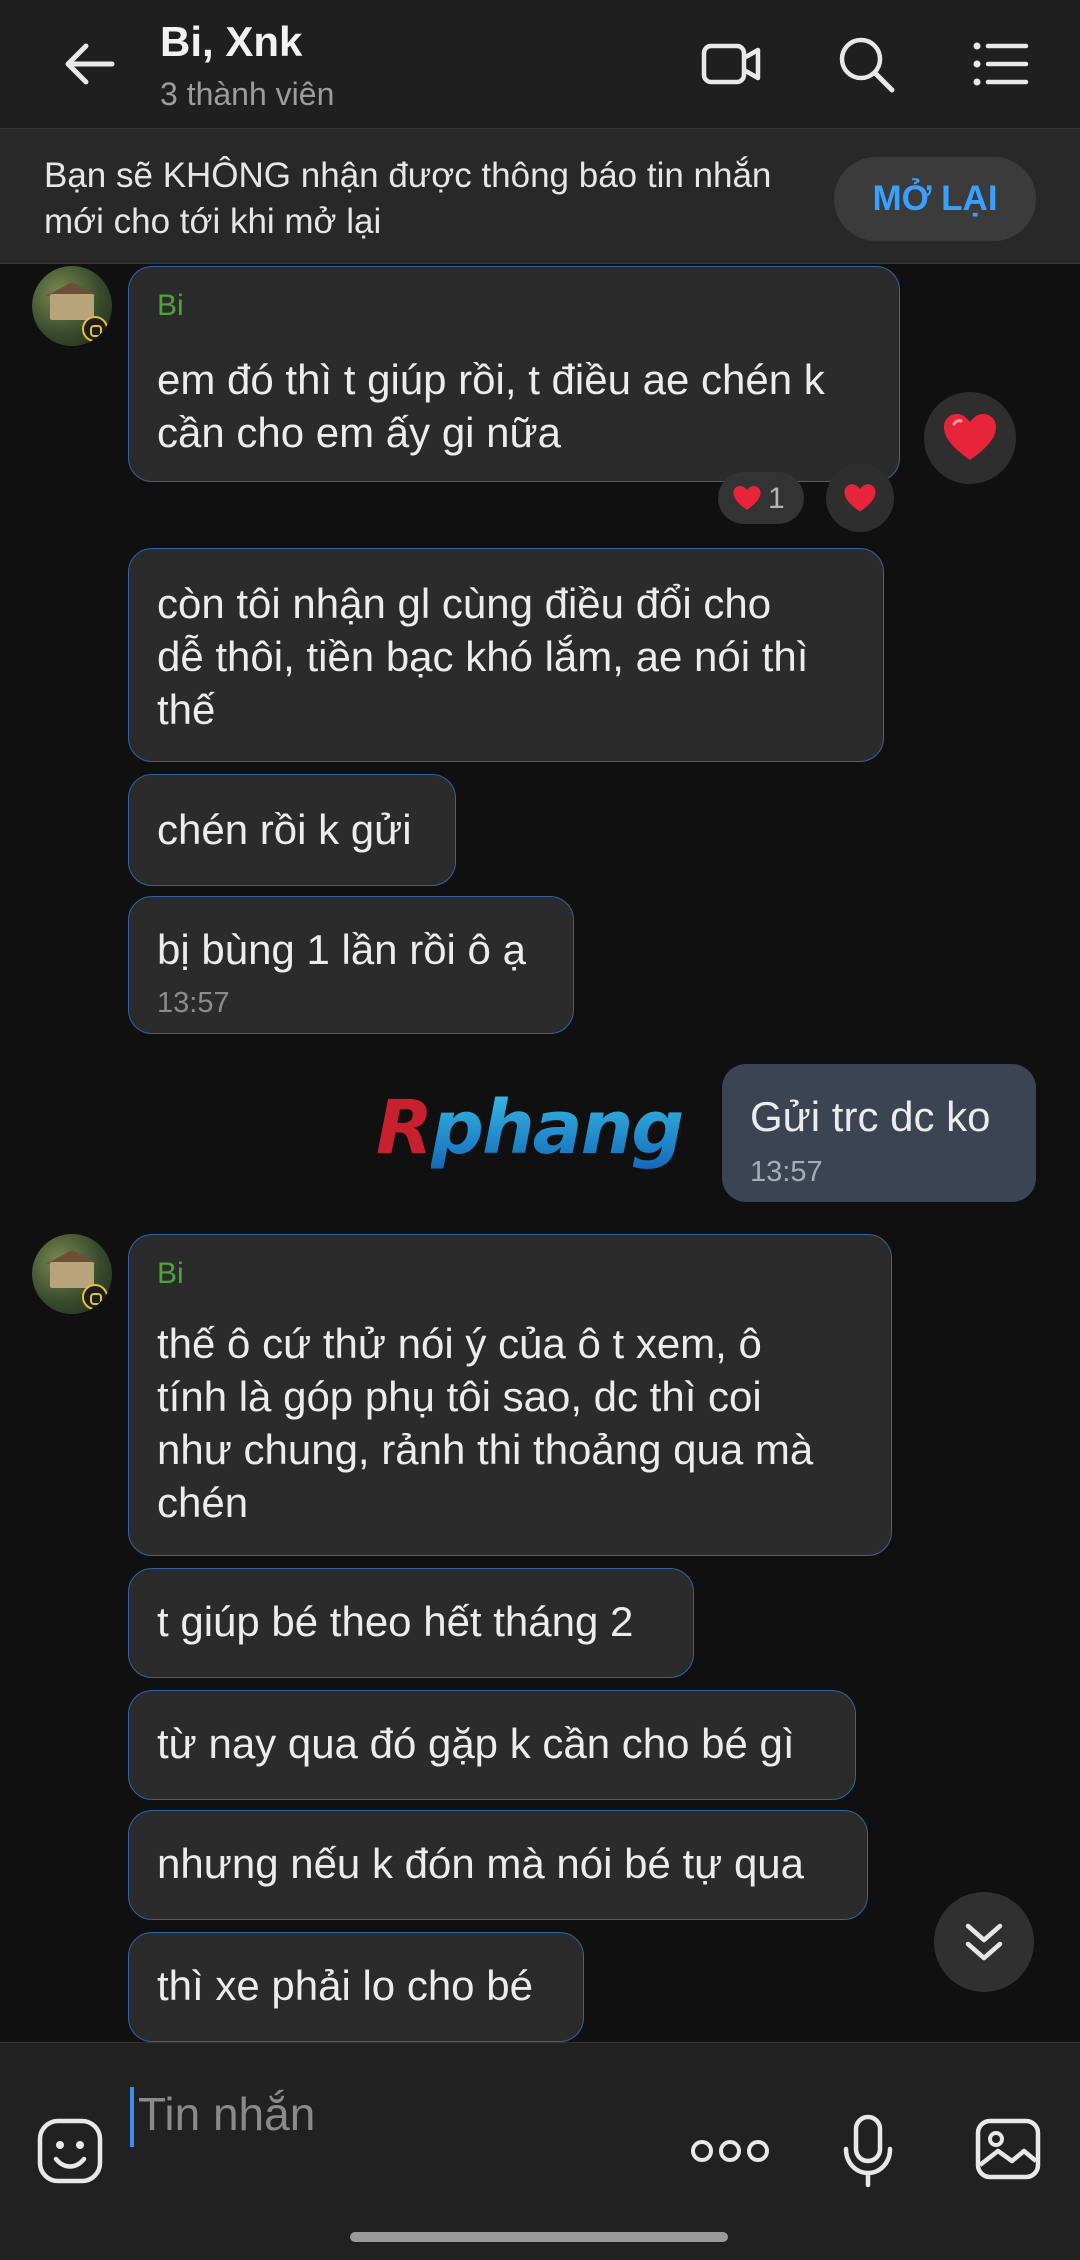 The height and width of the screenshot is (2260, 1080). What do you see at coordinates (231, 42) in the screenshot?
I see `chat-title: Bi, Xnk` at bounding box center [231, 42].